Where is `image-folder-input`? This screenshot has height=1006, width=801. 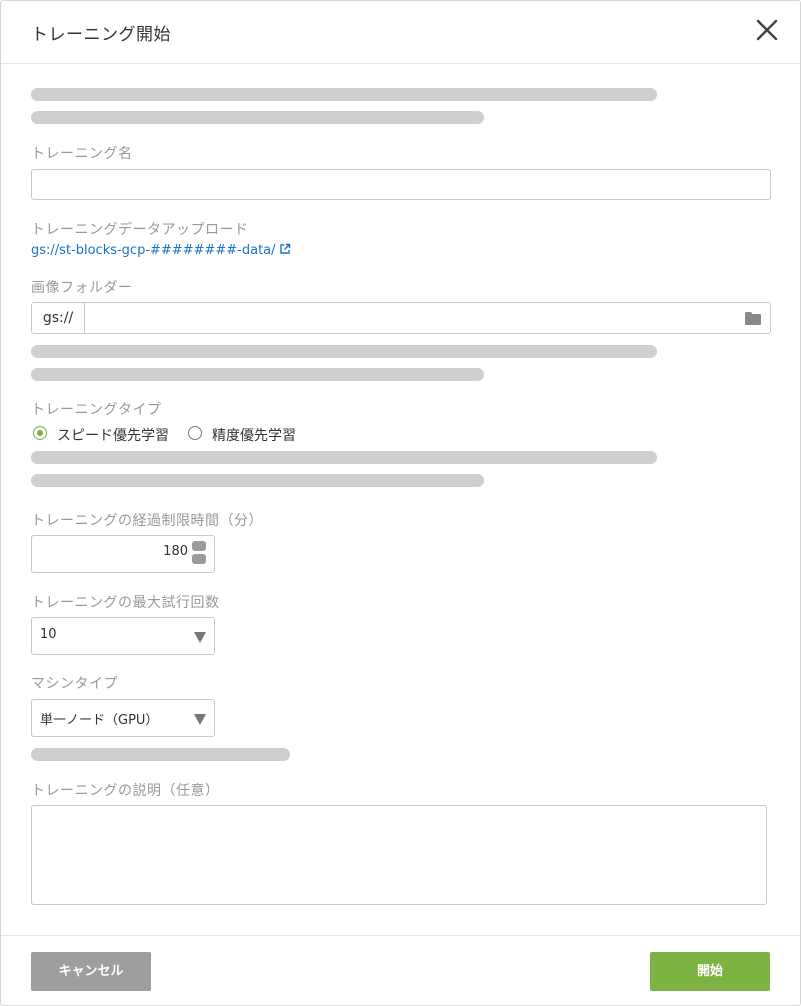
image-folder-input is located at coordinates (410, 318).